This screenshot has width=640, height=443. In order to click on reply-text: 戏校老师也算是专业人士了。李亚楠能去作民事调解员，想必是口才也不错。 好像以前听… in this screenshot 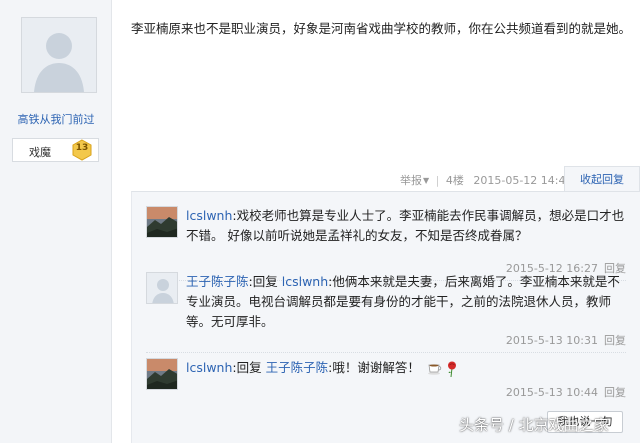, I will do `click(405, 225)`.